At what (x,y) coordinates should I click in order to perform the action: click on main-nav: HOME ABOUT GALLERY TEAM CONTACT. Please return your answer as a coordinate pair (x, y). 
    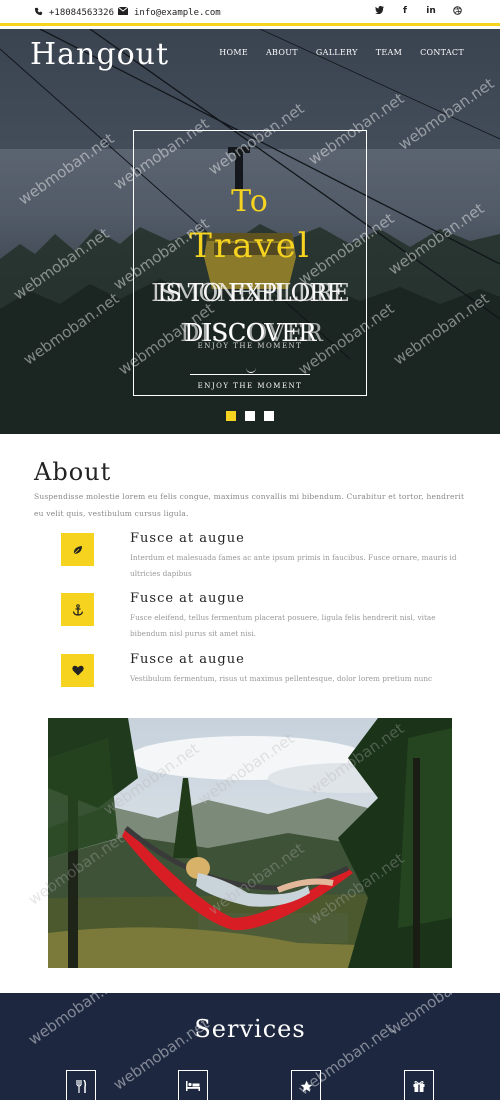
    Looking at the image, I should click on (359, 52).